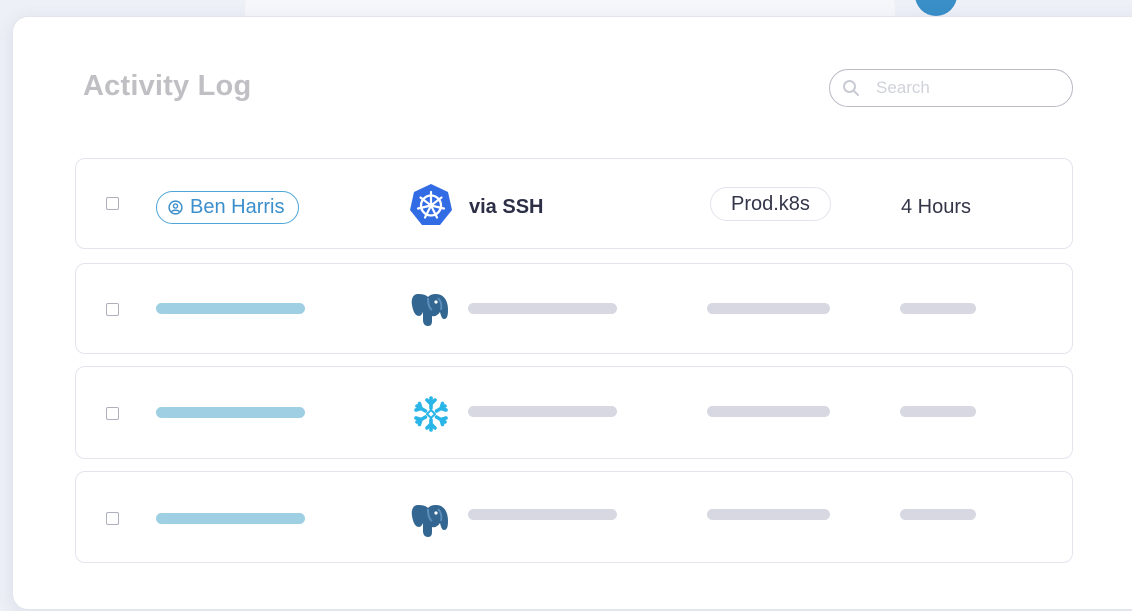 Image resolution: width=1132 pixels, height=611 pixels. Describe the element at coordinates (851, 88) in the screenshot. I see `search-icon` at that location.